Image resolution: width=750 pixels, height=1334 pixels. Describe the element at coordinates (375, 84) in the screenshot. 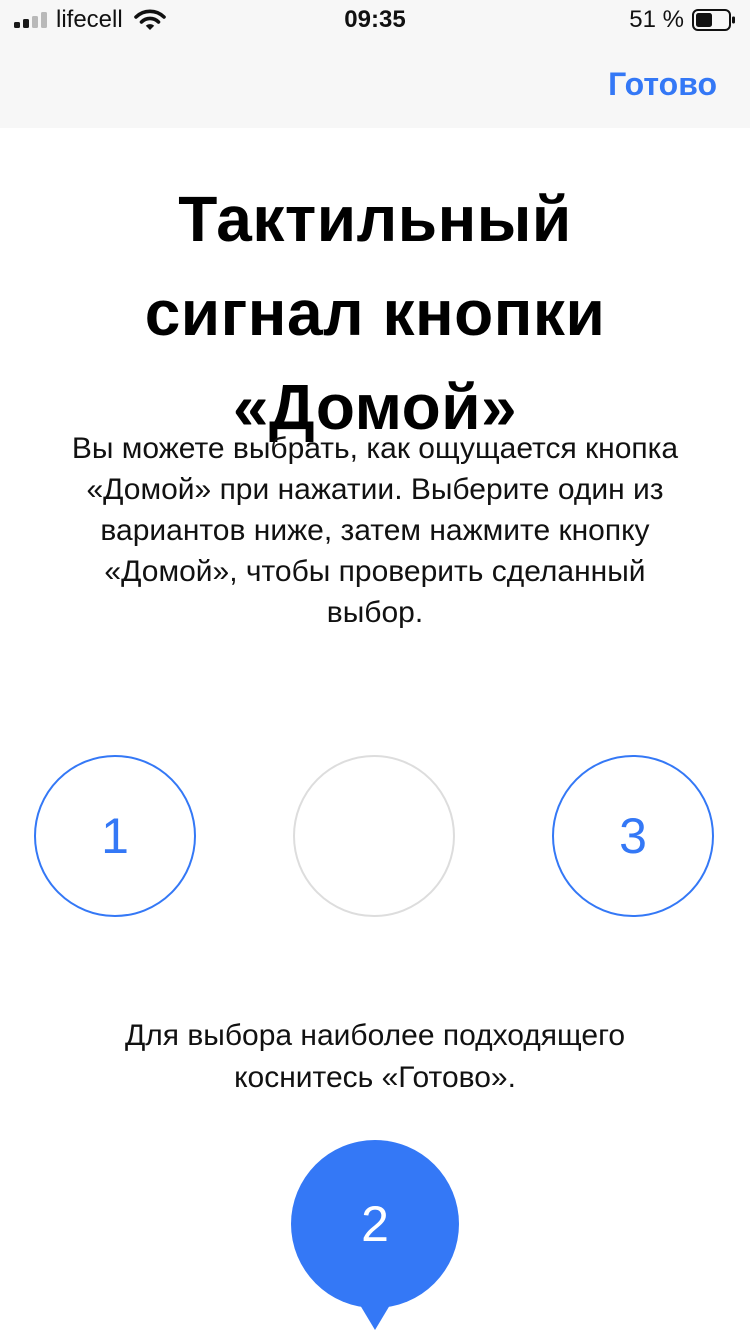

I see `navigation-bar: Готово` at that location.